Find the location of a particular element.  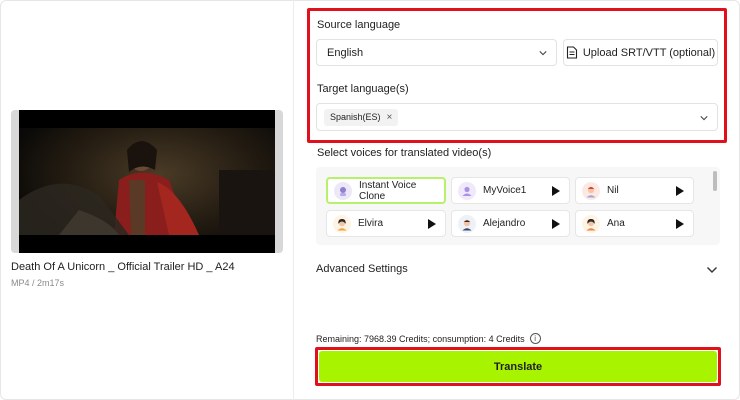

remove-tag-icon: × is located at coordinates (390, 117).